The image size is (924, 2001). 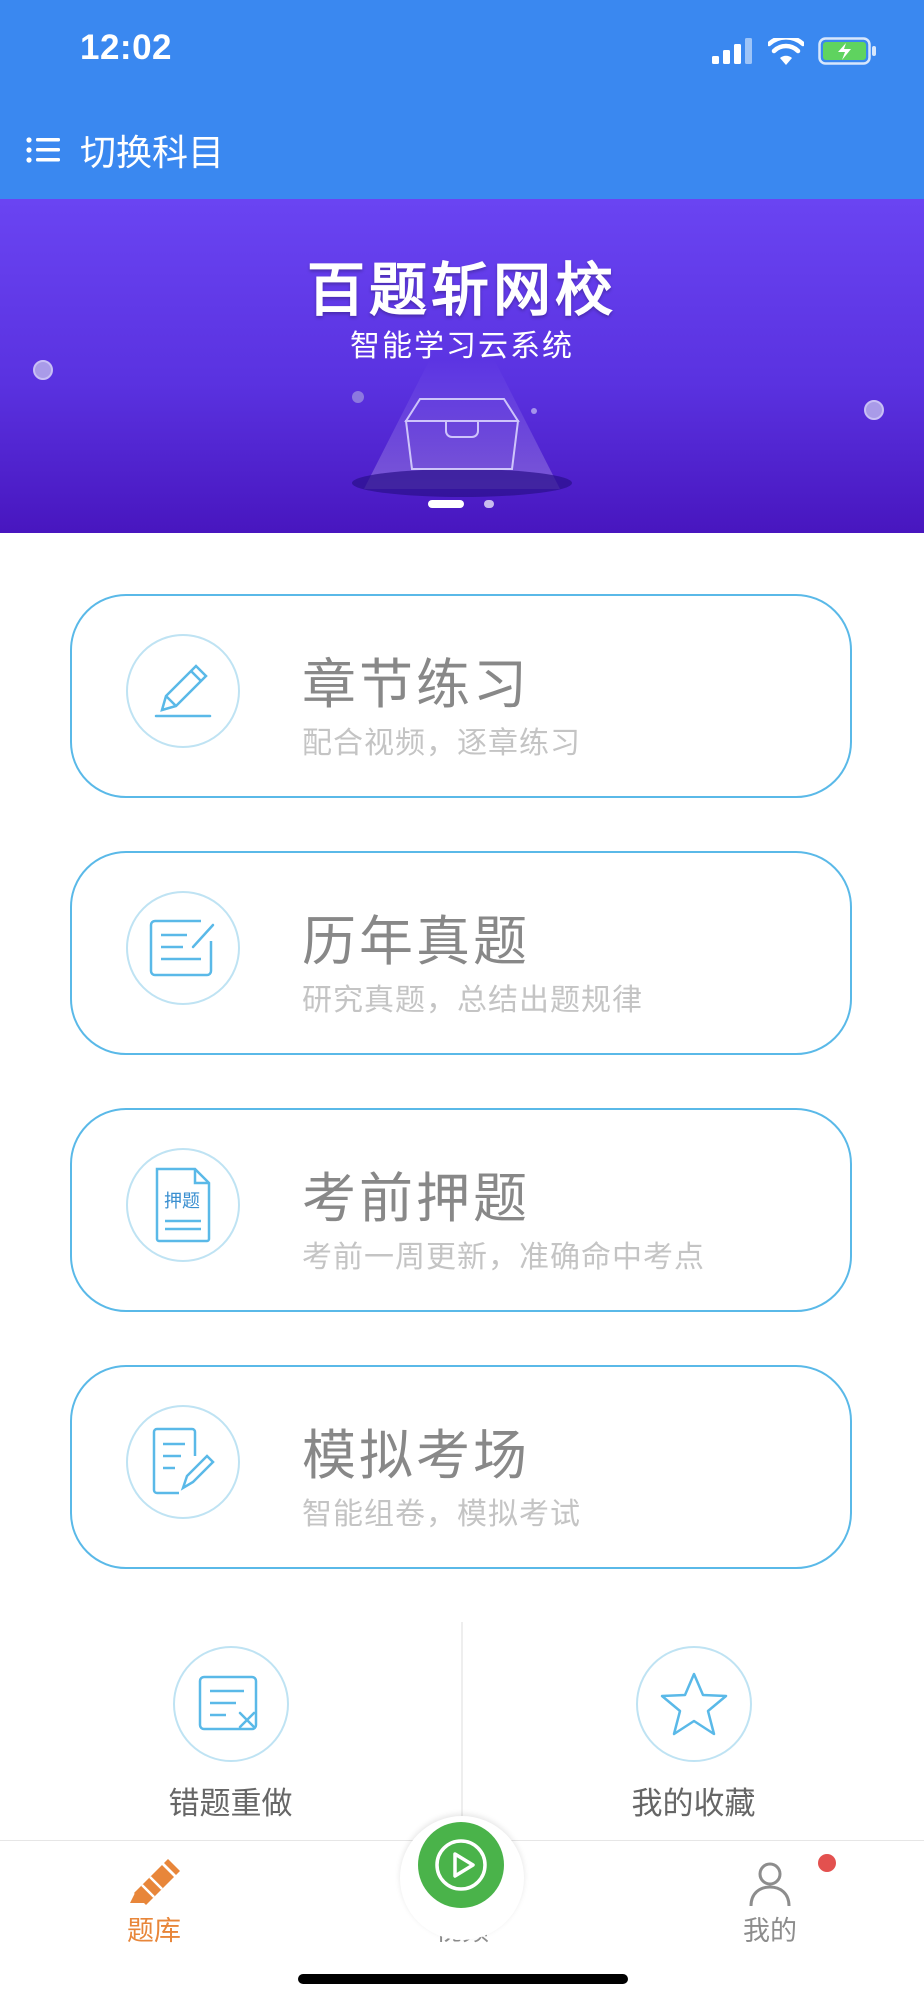 What do you see at coordinates (847, 51) in the screenshot?
I see `battery-icon` at bounding box center [847, 51].